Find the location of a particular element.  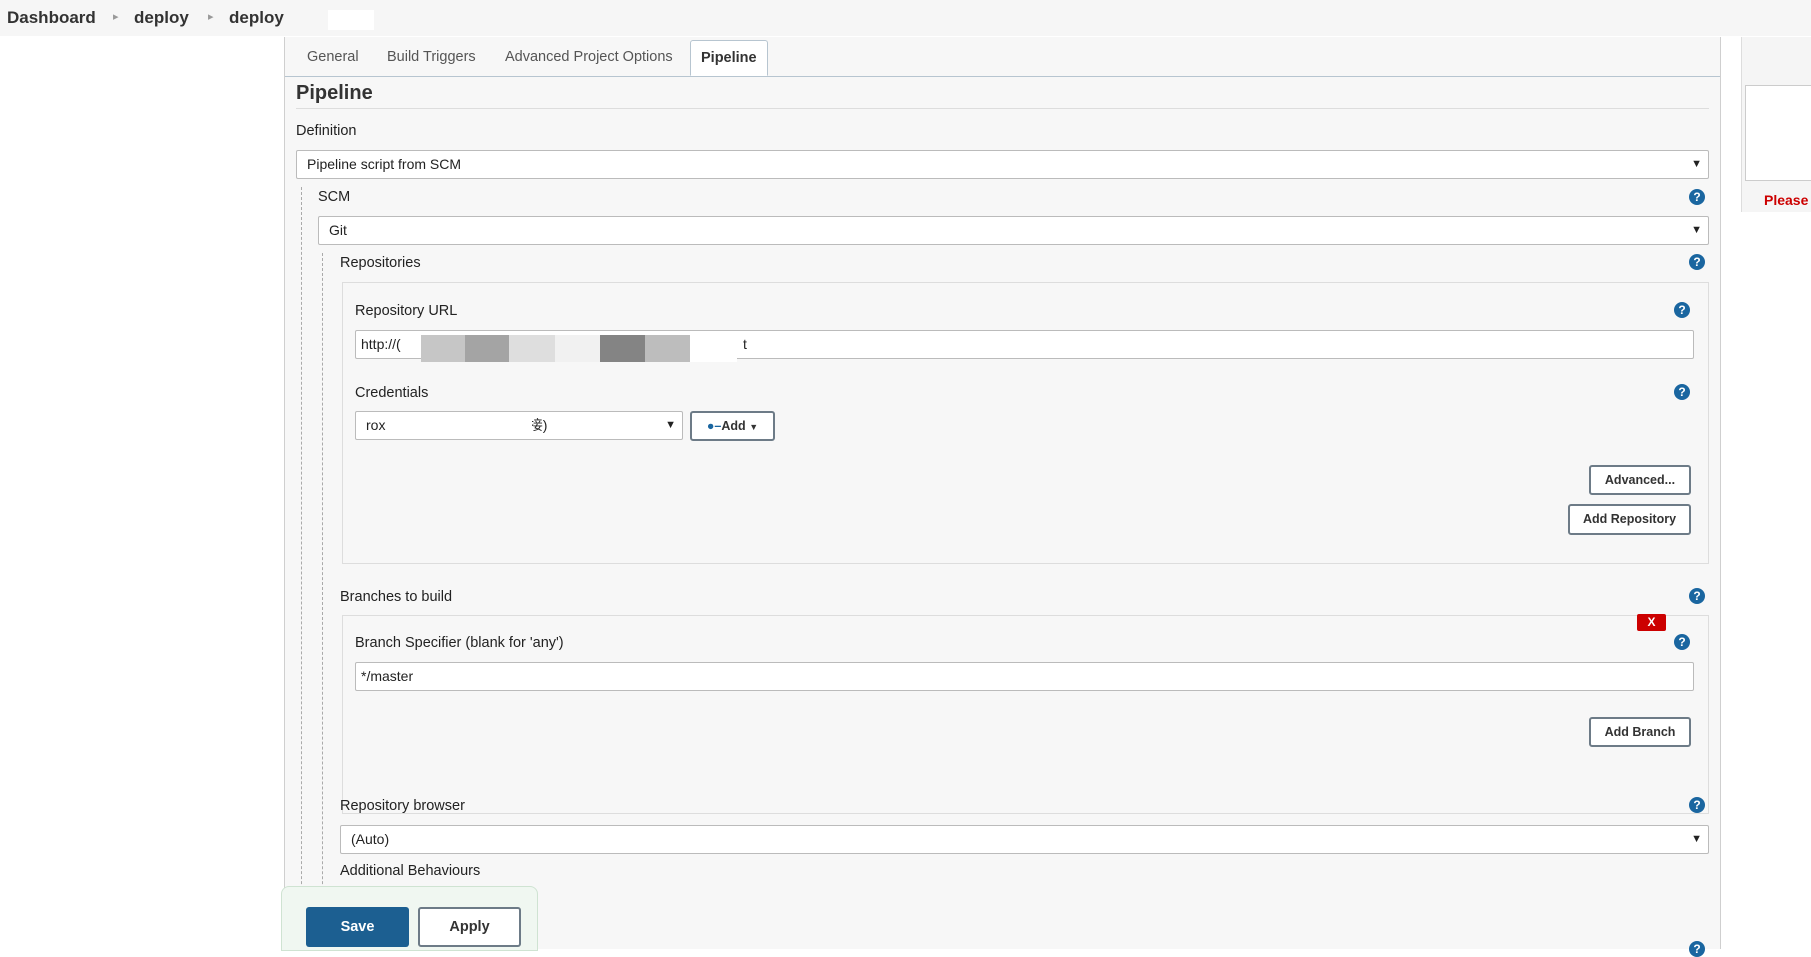

repository-url-prefix: http://( is located at coordinates (381, 344).